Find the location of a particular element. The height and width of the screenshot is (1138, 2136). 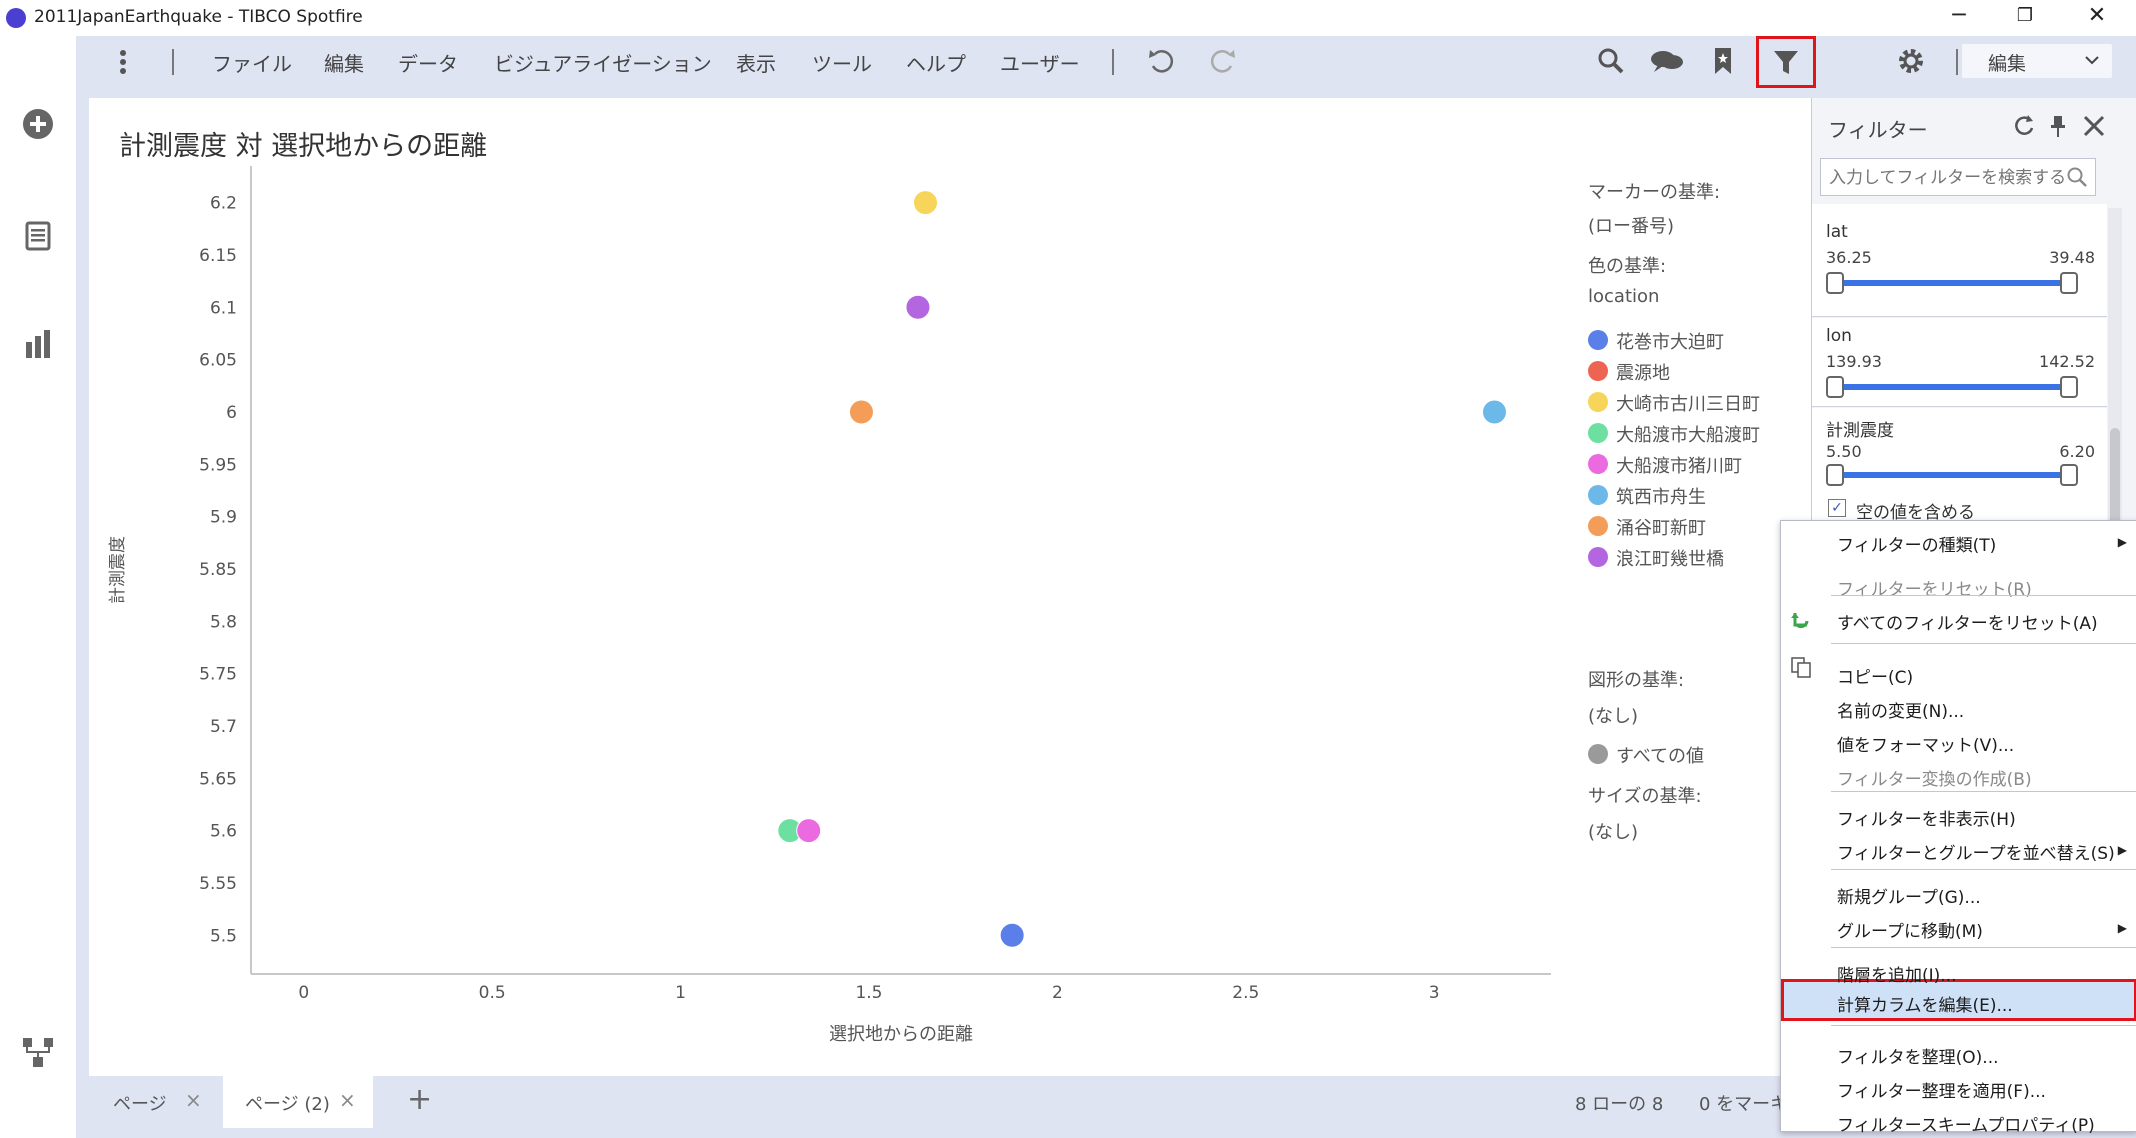

menu-item: すべてのフィルターをリセット(A) is located at coordinates (1967, 621).